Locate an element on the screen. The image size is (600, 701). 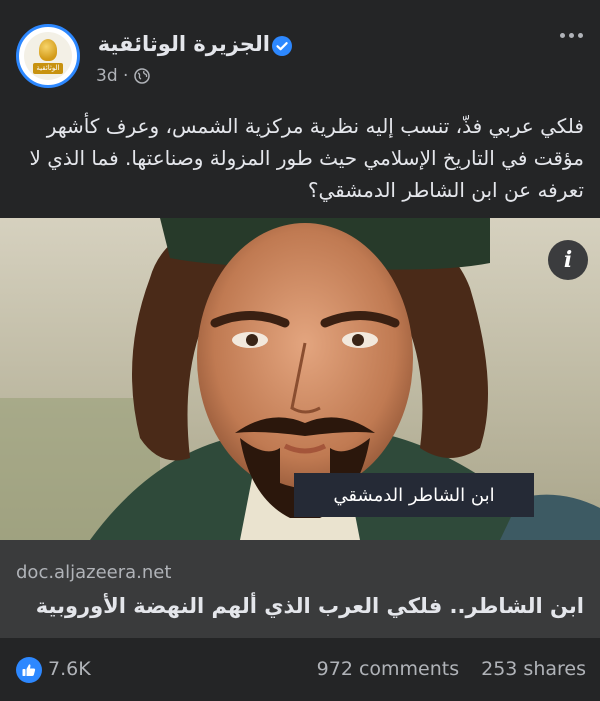
more-options-icon is located at coordinates (571, 35).